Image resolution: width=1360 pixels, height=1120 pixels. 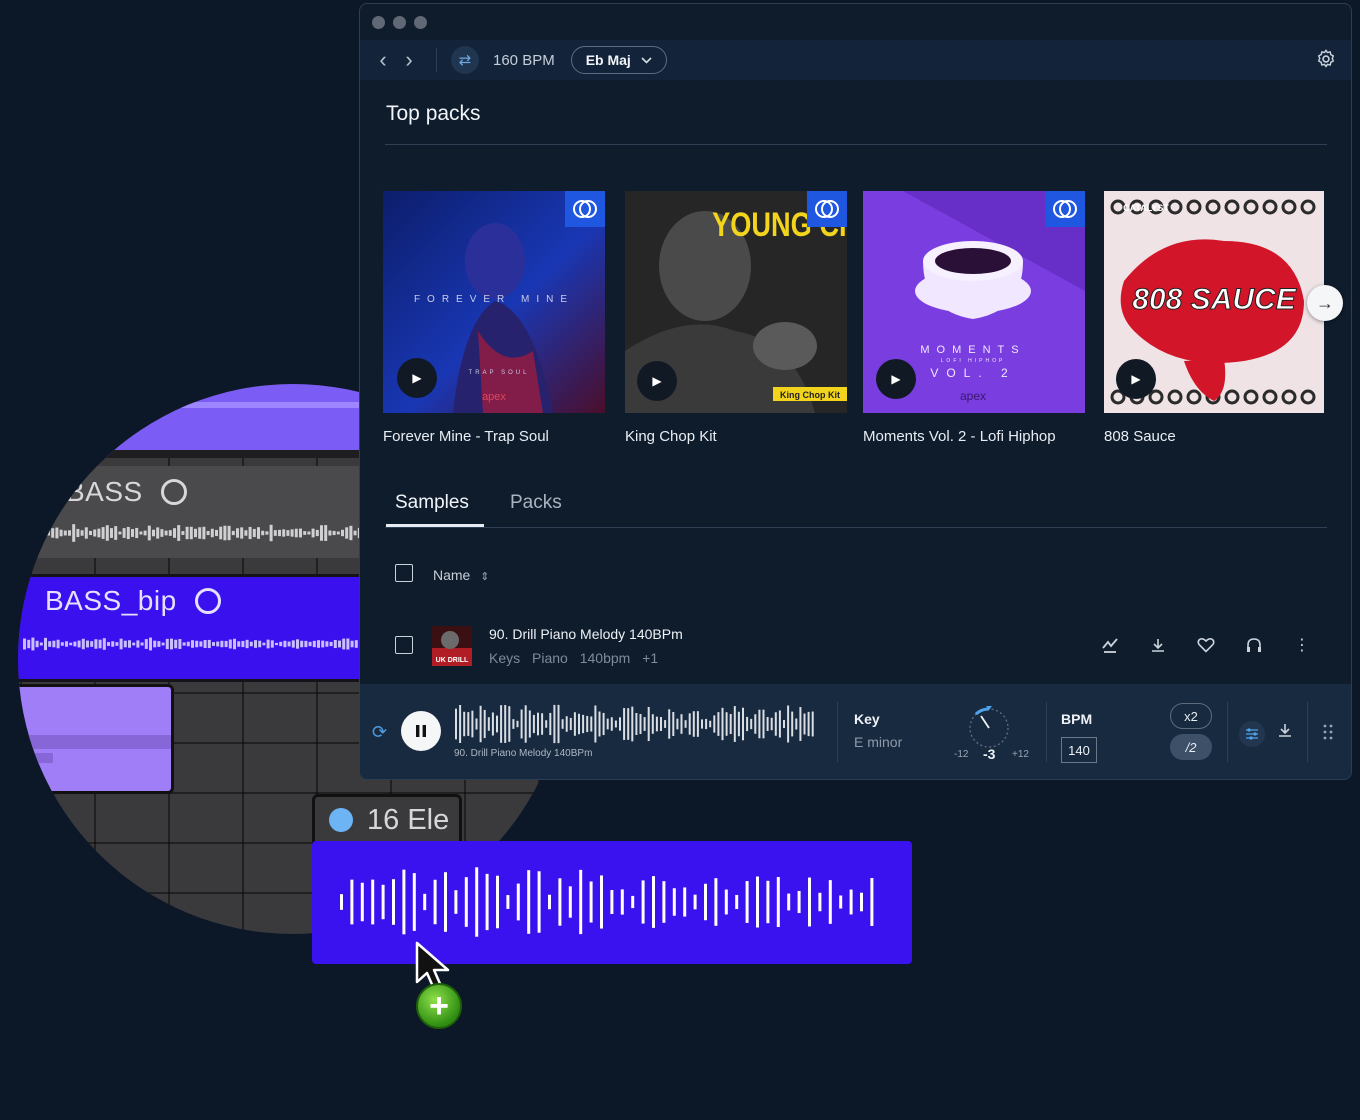 What do you see at coordinates (974, 302) in the screenshot?
I see `pack-card-moments: MOMENTS LOFI HIPHOP VOL. 2 apex ▶` at bounding box center [974, 302].